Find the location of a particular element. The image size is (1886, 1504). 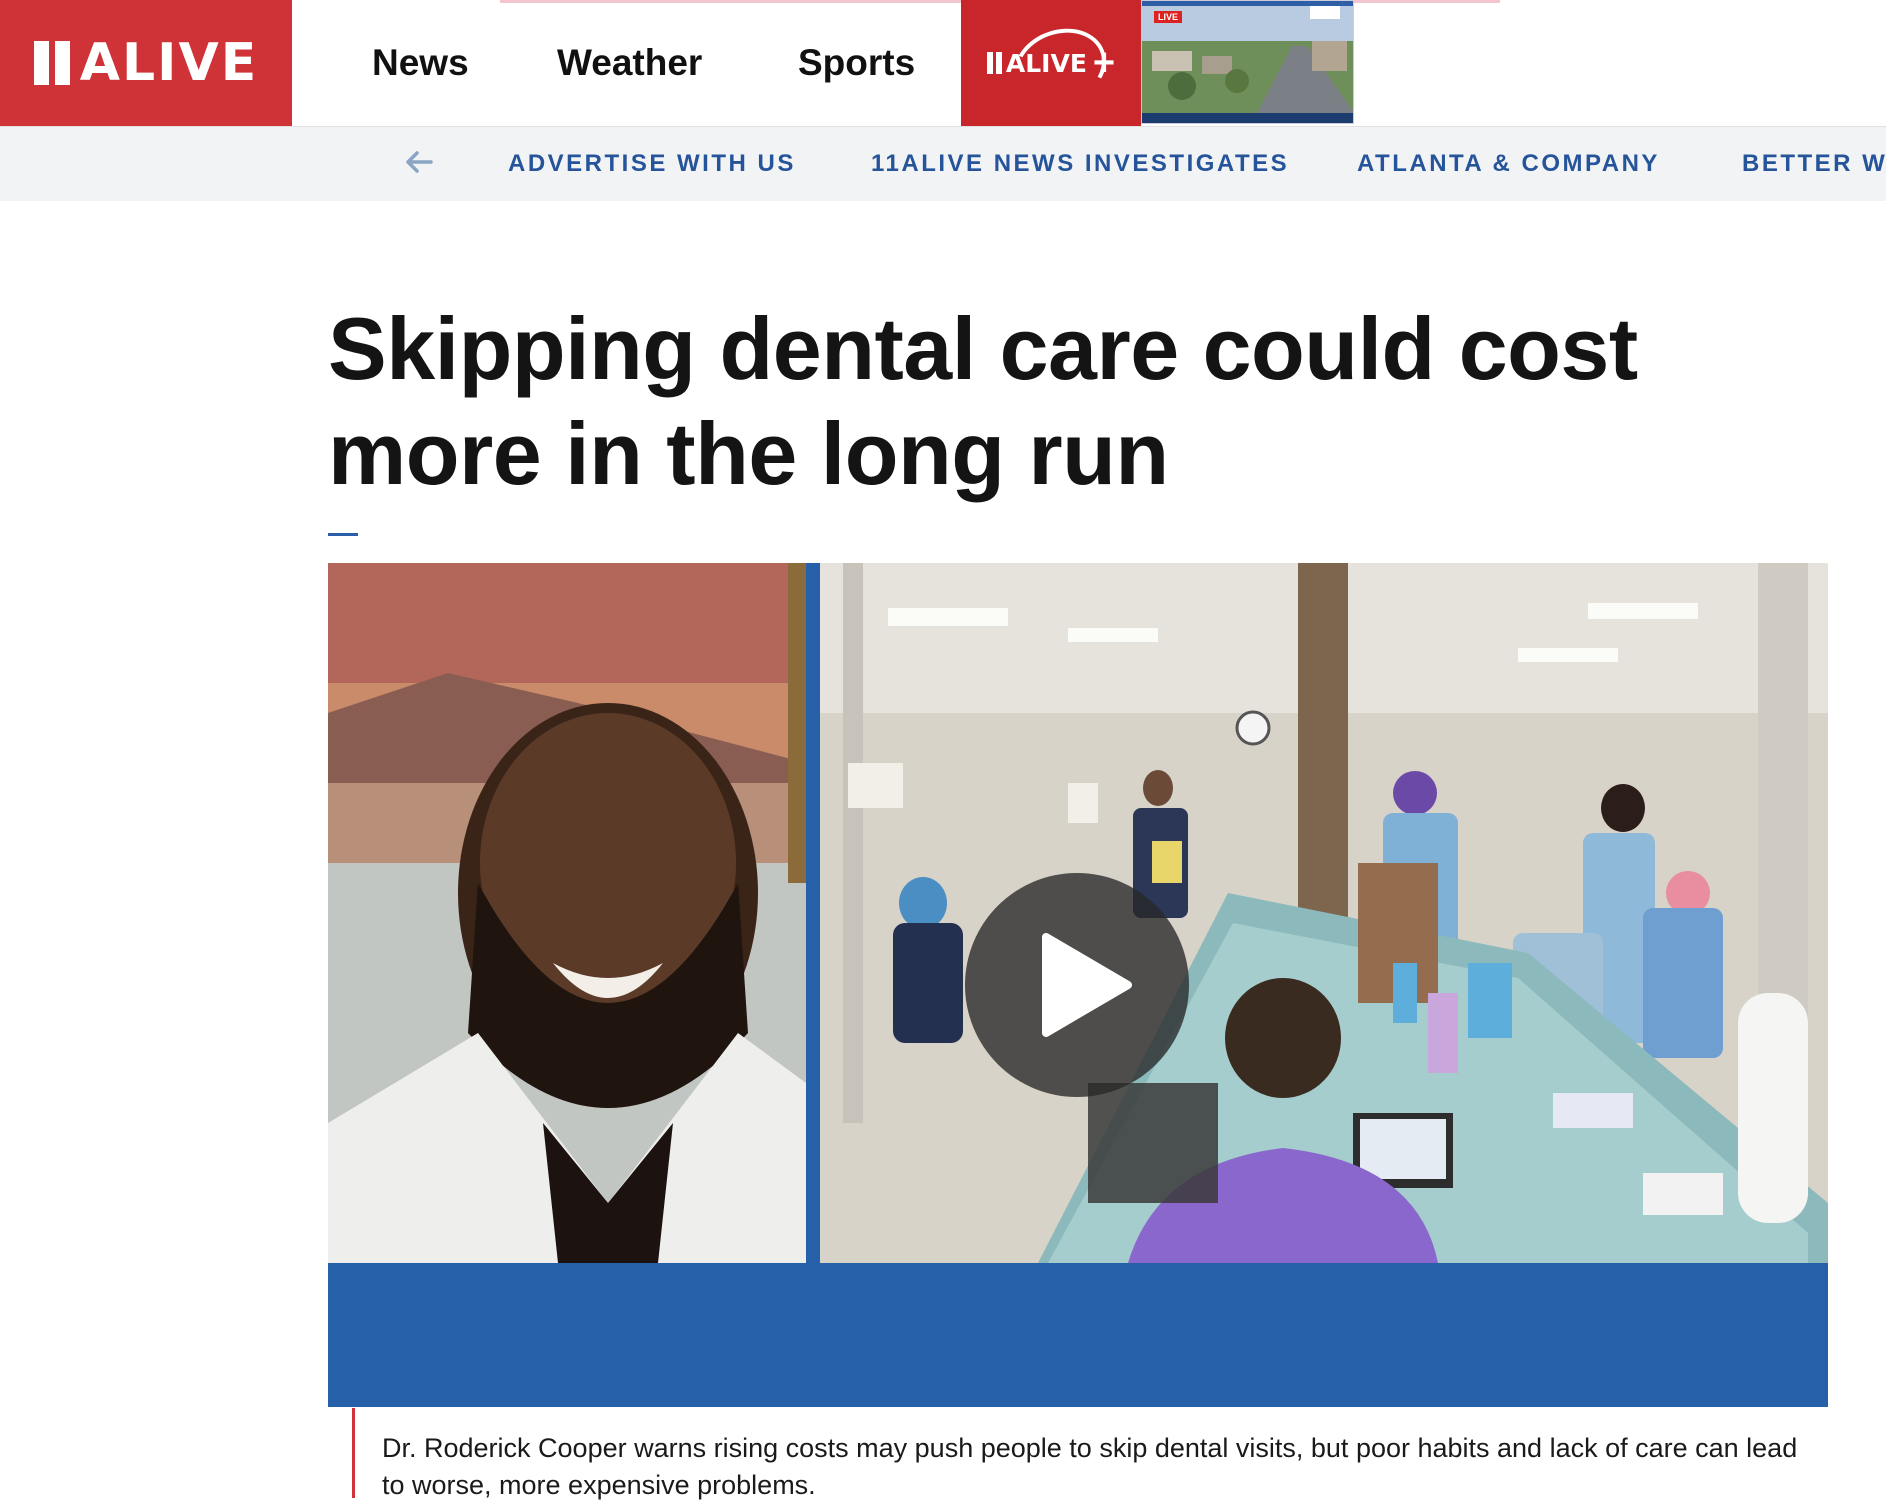

subnav-atlanta-company: ATLANTA & COMPANY is located at coordinates (1508, 164).